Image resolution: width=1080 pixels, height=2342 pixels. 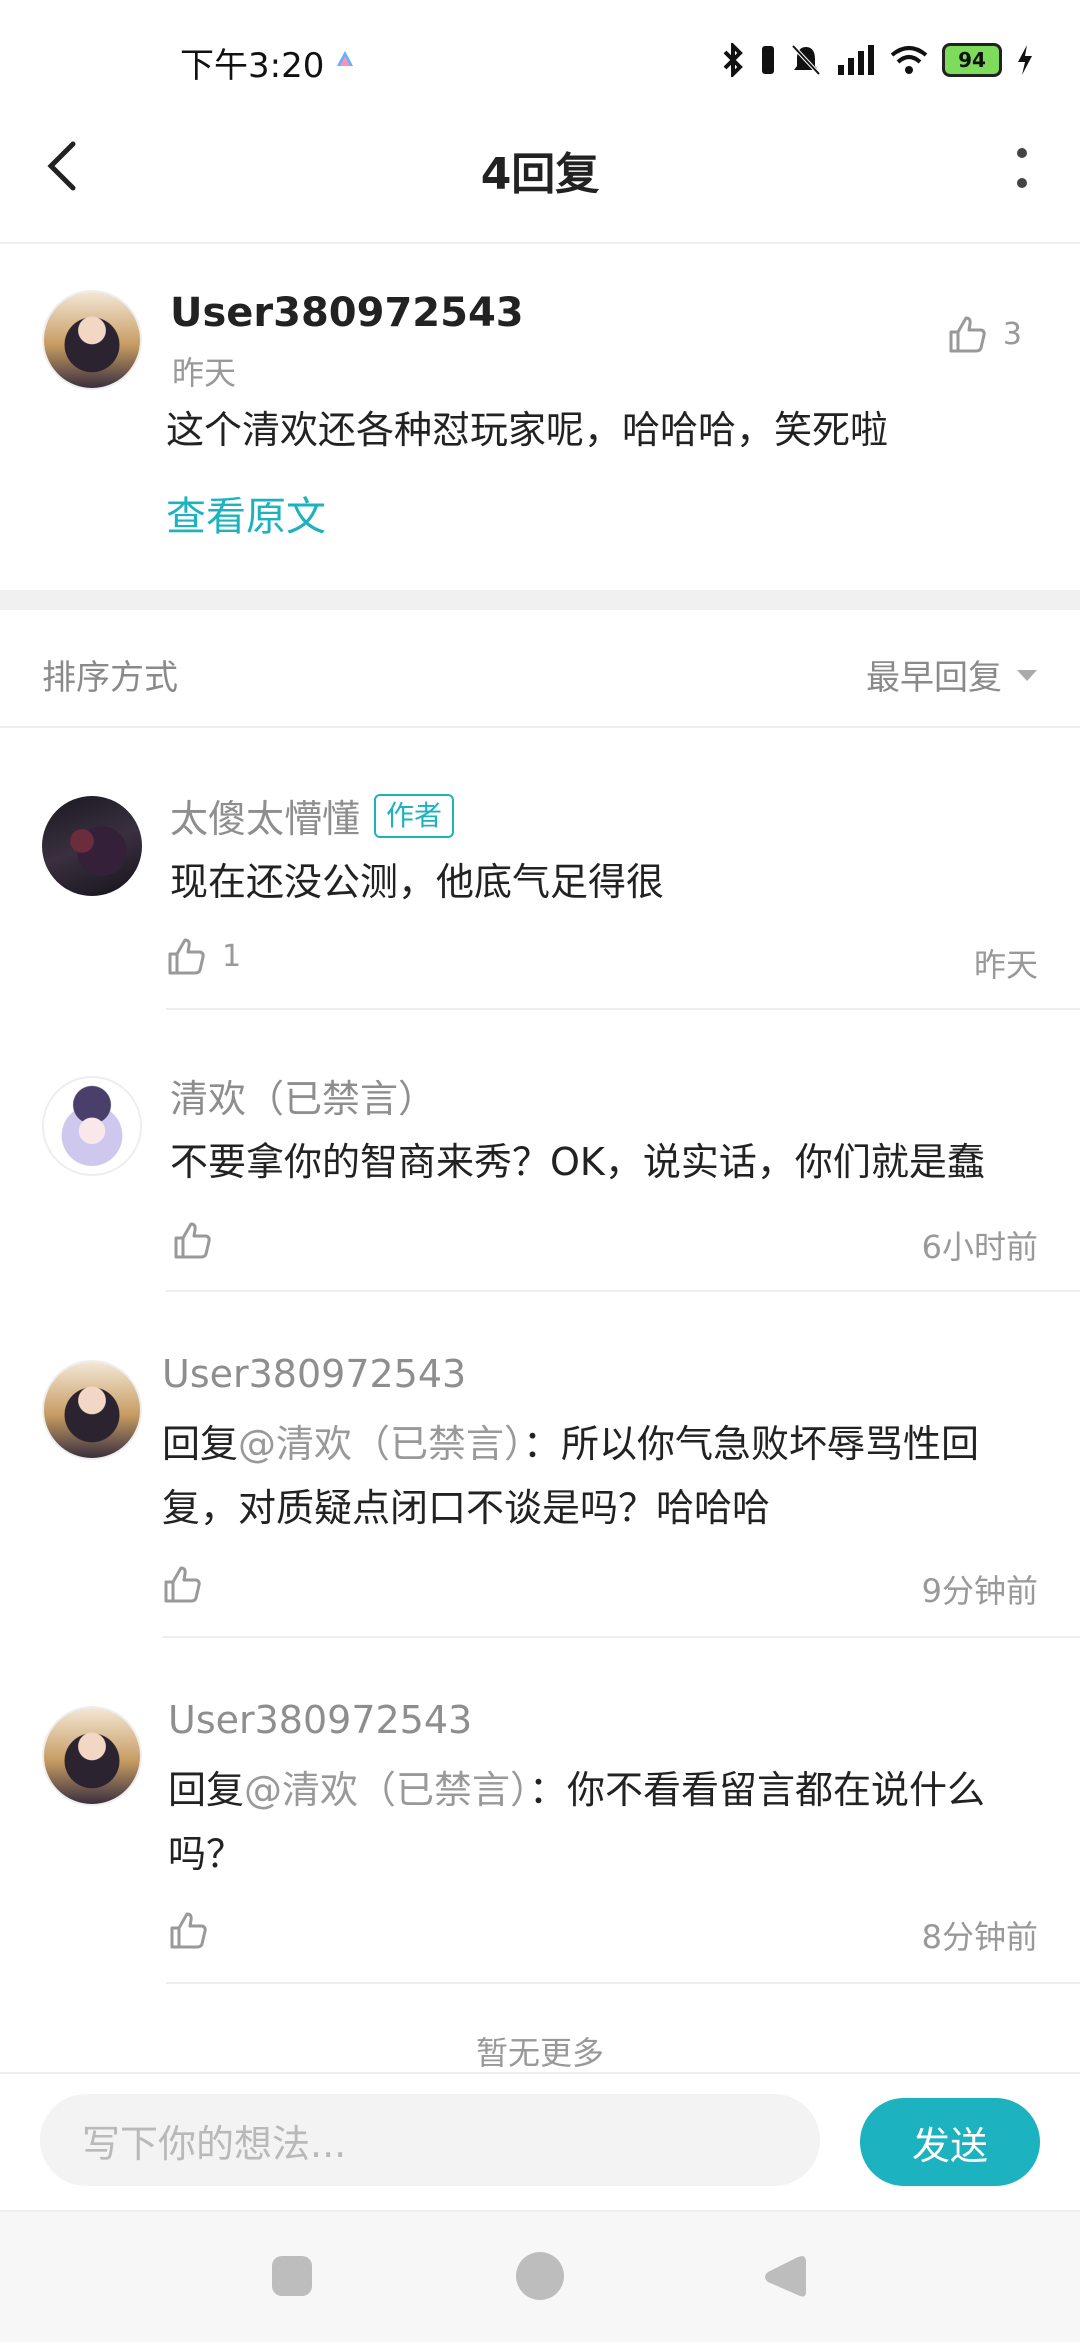 What do you see at coordinates (972, 60) in the screenshot?
I see `battery-icon: 94` at bounding box center [972, 60].